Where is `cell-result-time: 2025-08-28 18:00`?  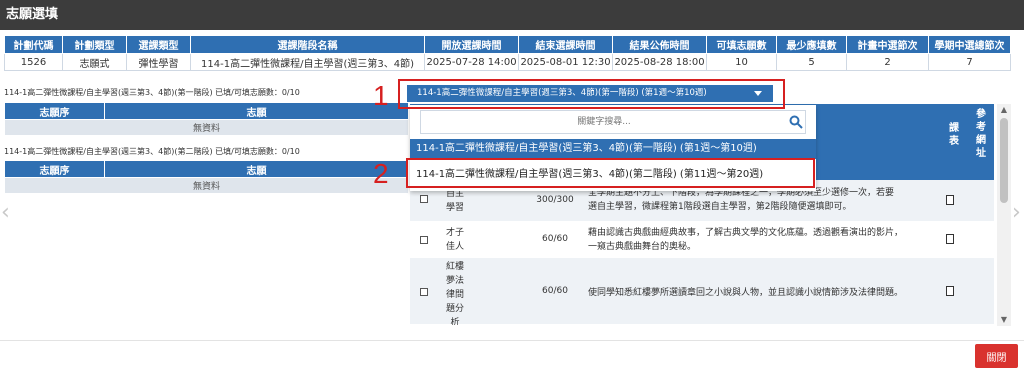
cell-result-time: 2025-08-28 18:00 is located at coordinates (659, 62).